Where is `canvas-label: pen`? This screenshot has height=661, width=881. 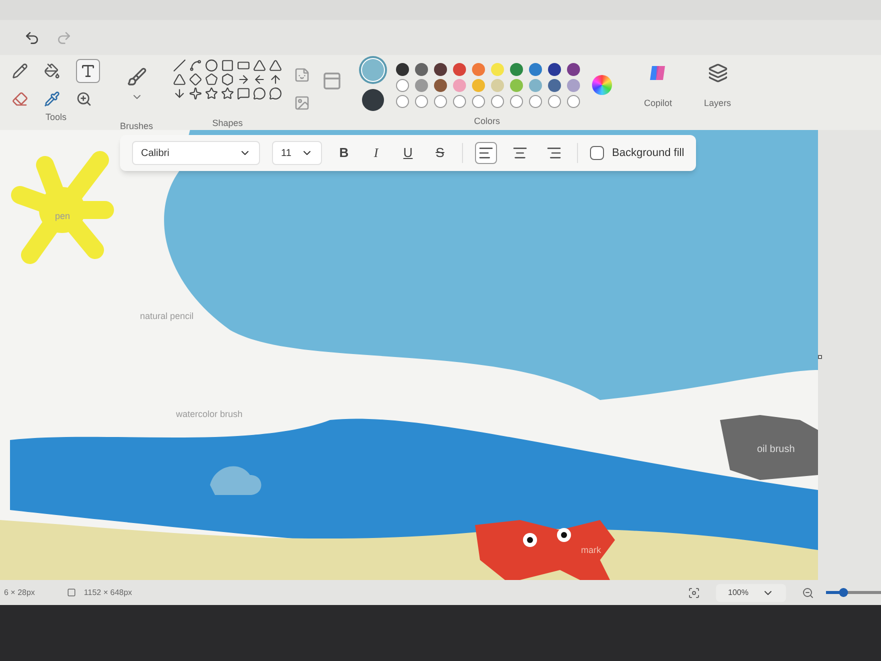 canvas-label: pen is located at coordinates (62, 216).